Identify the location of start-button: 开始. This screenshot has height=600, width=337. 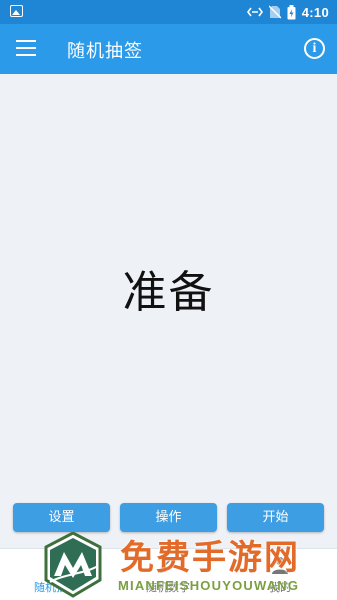
(275, 517).